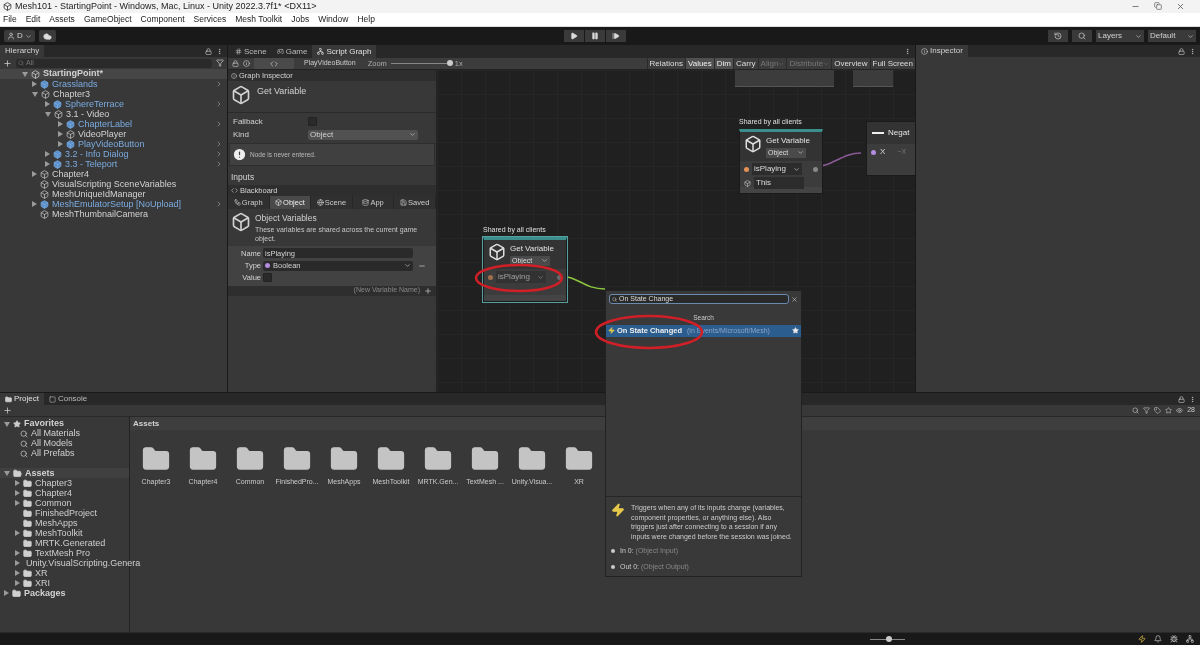 Image resolution: width=1200 pixels, height=645 pixels. Describe the element at coordinates (54, 483) in the screenshot. I see `folder-tree-item: Chapter3` at that location.